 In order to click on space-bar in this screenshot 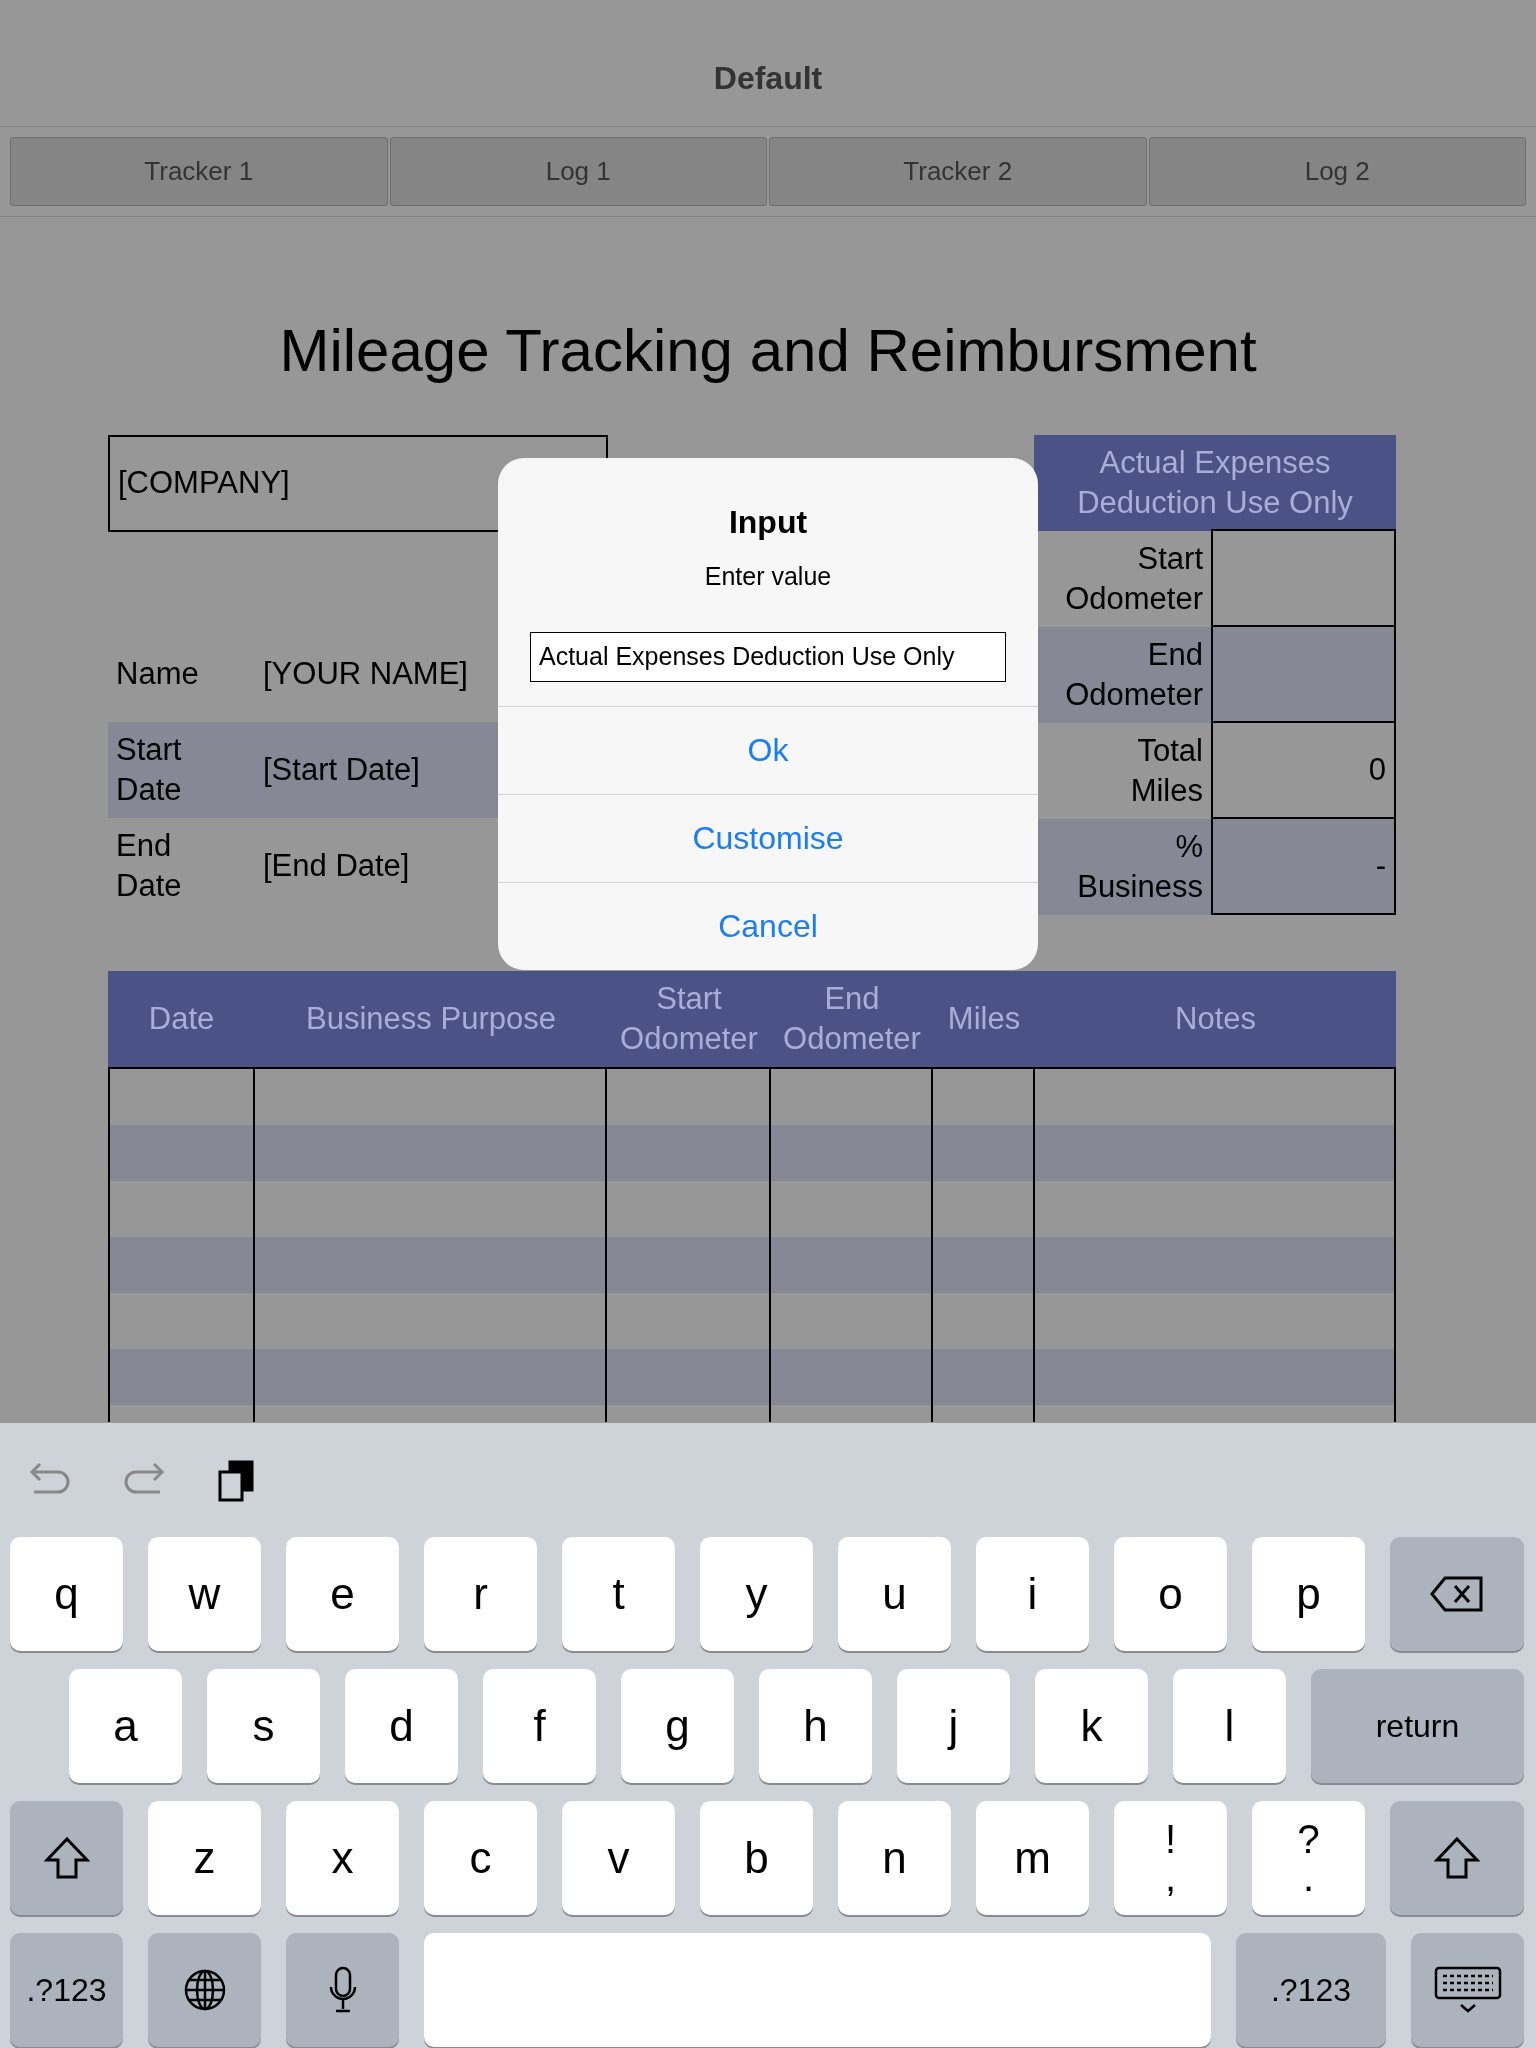, I will do `click(817, 1990)`.